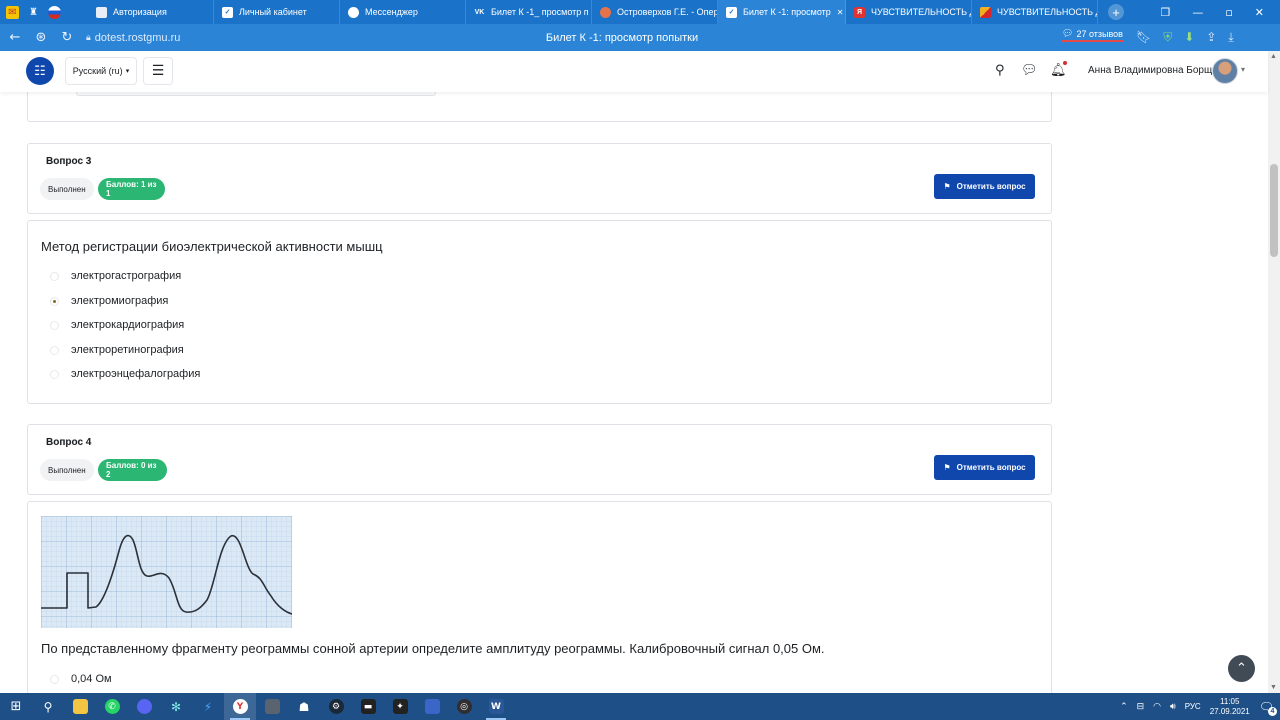  I want to click on answer-option: электроретинография, so click(117, 350).